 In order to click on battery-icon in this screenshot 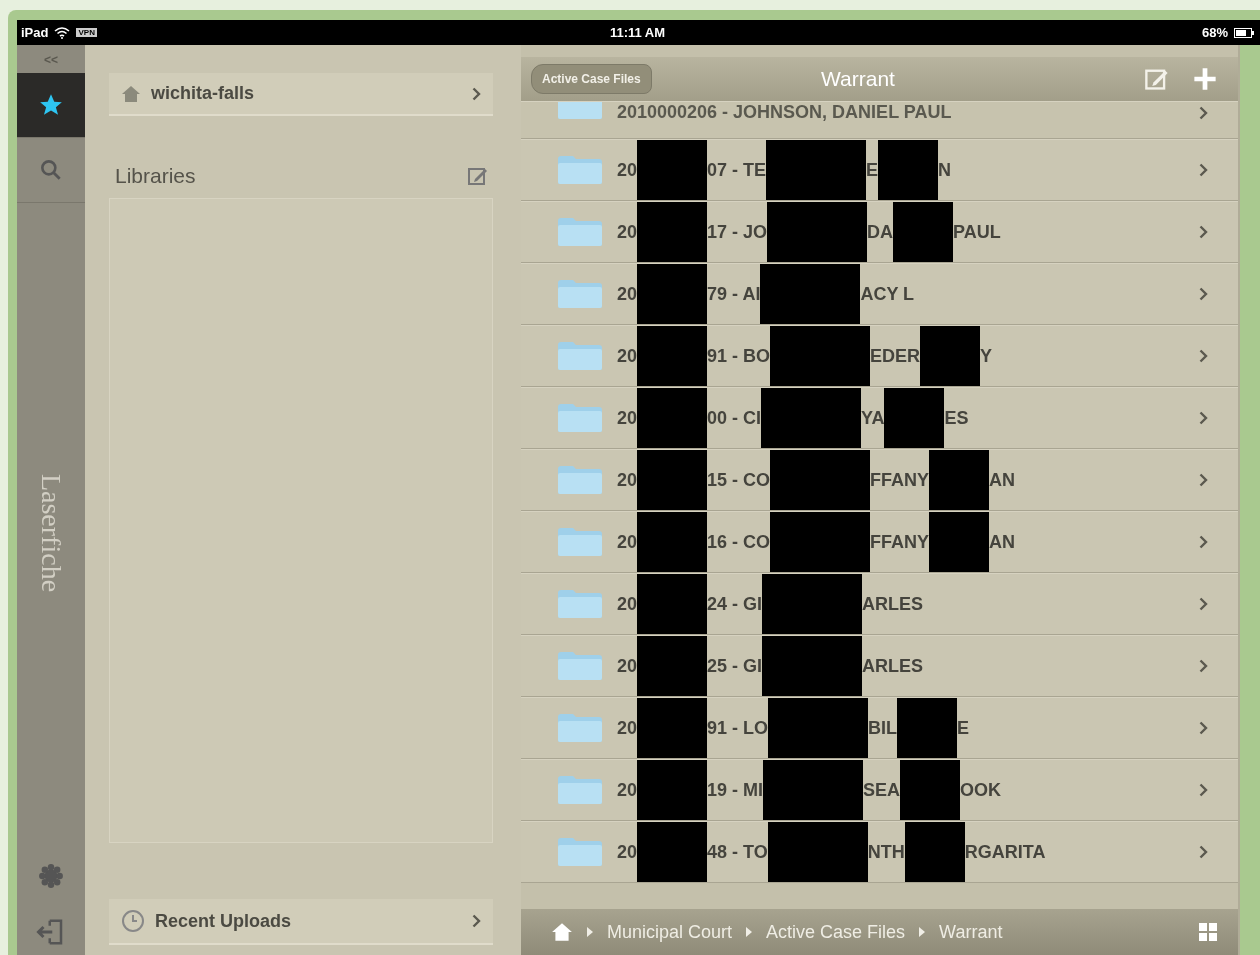, I will do `click(1244, 32)`.